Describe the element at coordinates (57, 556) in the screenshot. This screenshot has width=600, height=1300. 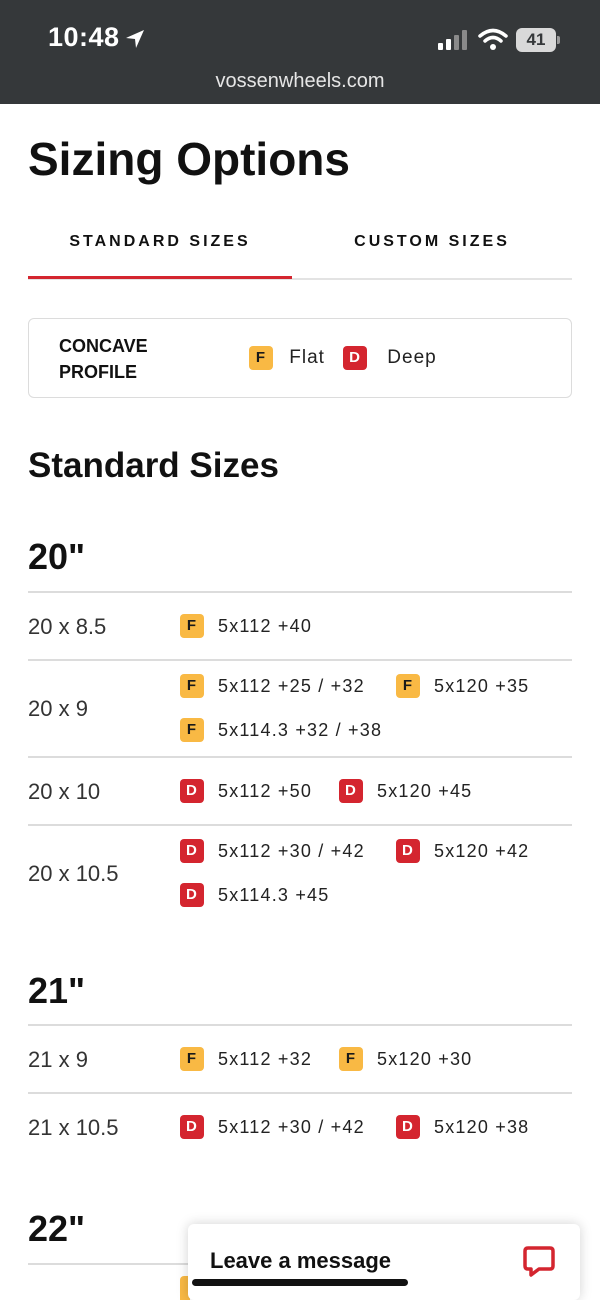
I see `group-heading-20: 20"` at that location.